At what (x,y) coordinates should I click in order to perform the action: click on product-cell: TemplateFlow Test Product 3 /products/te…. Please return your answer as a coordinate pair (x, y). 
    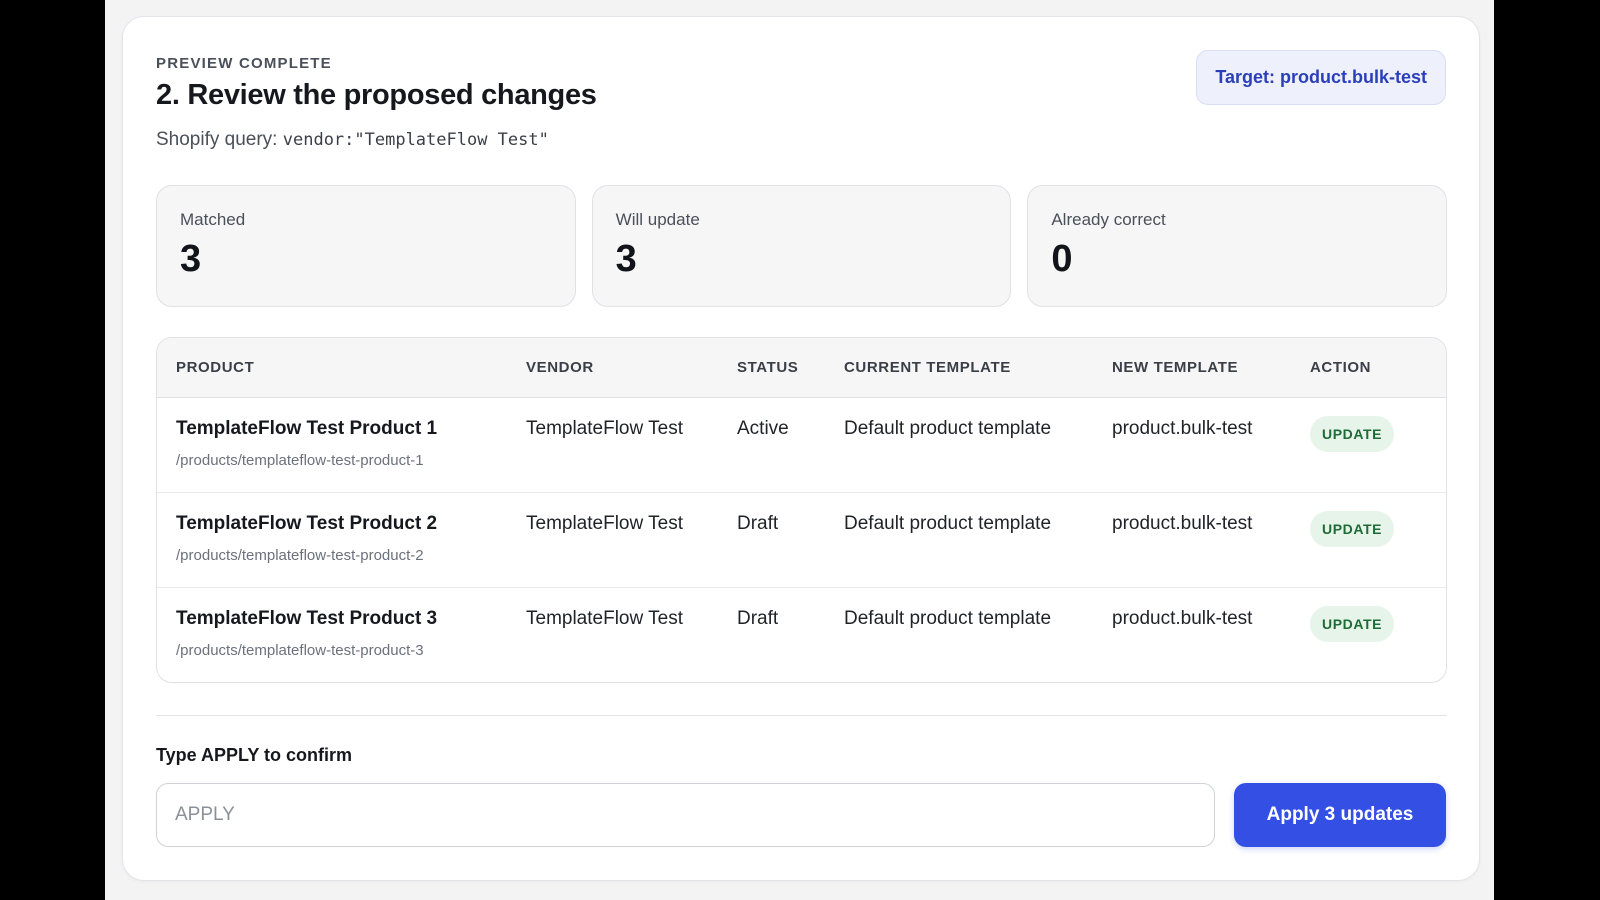
    Looking at the image, I should click on (332, 634).